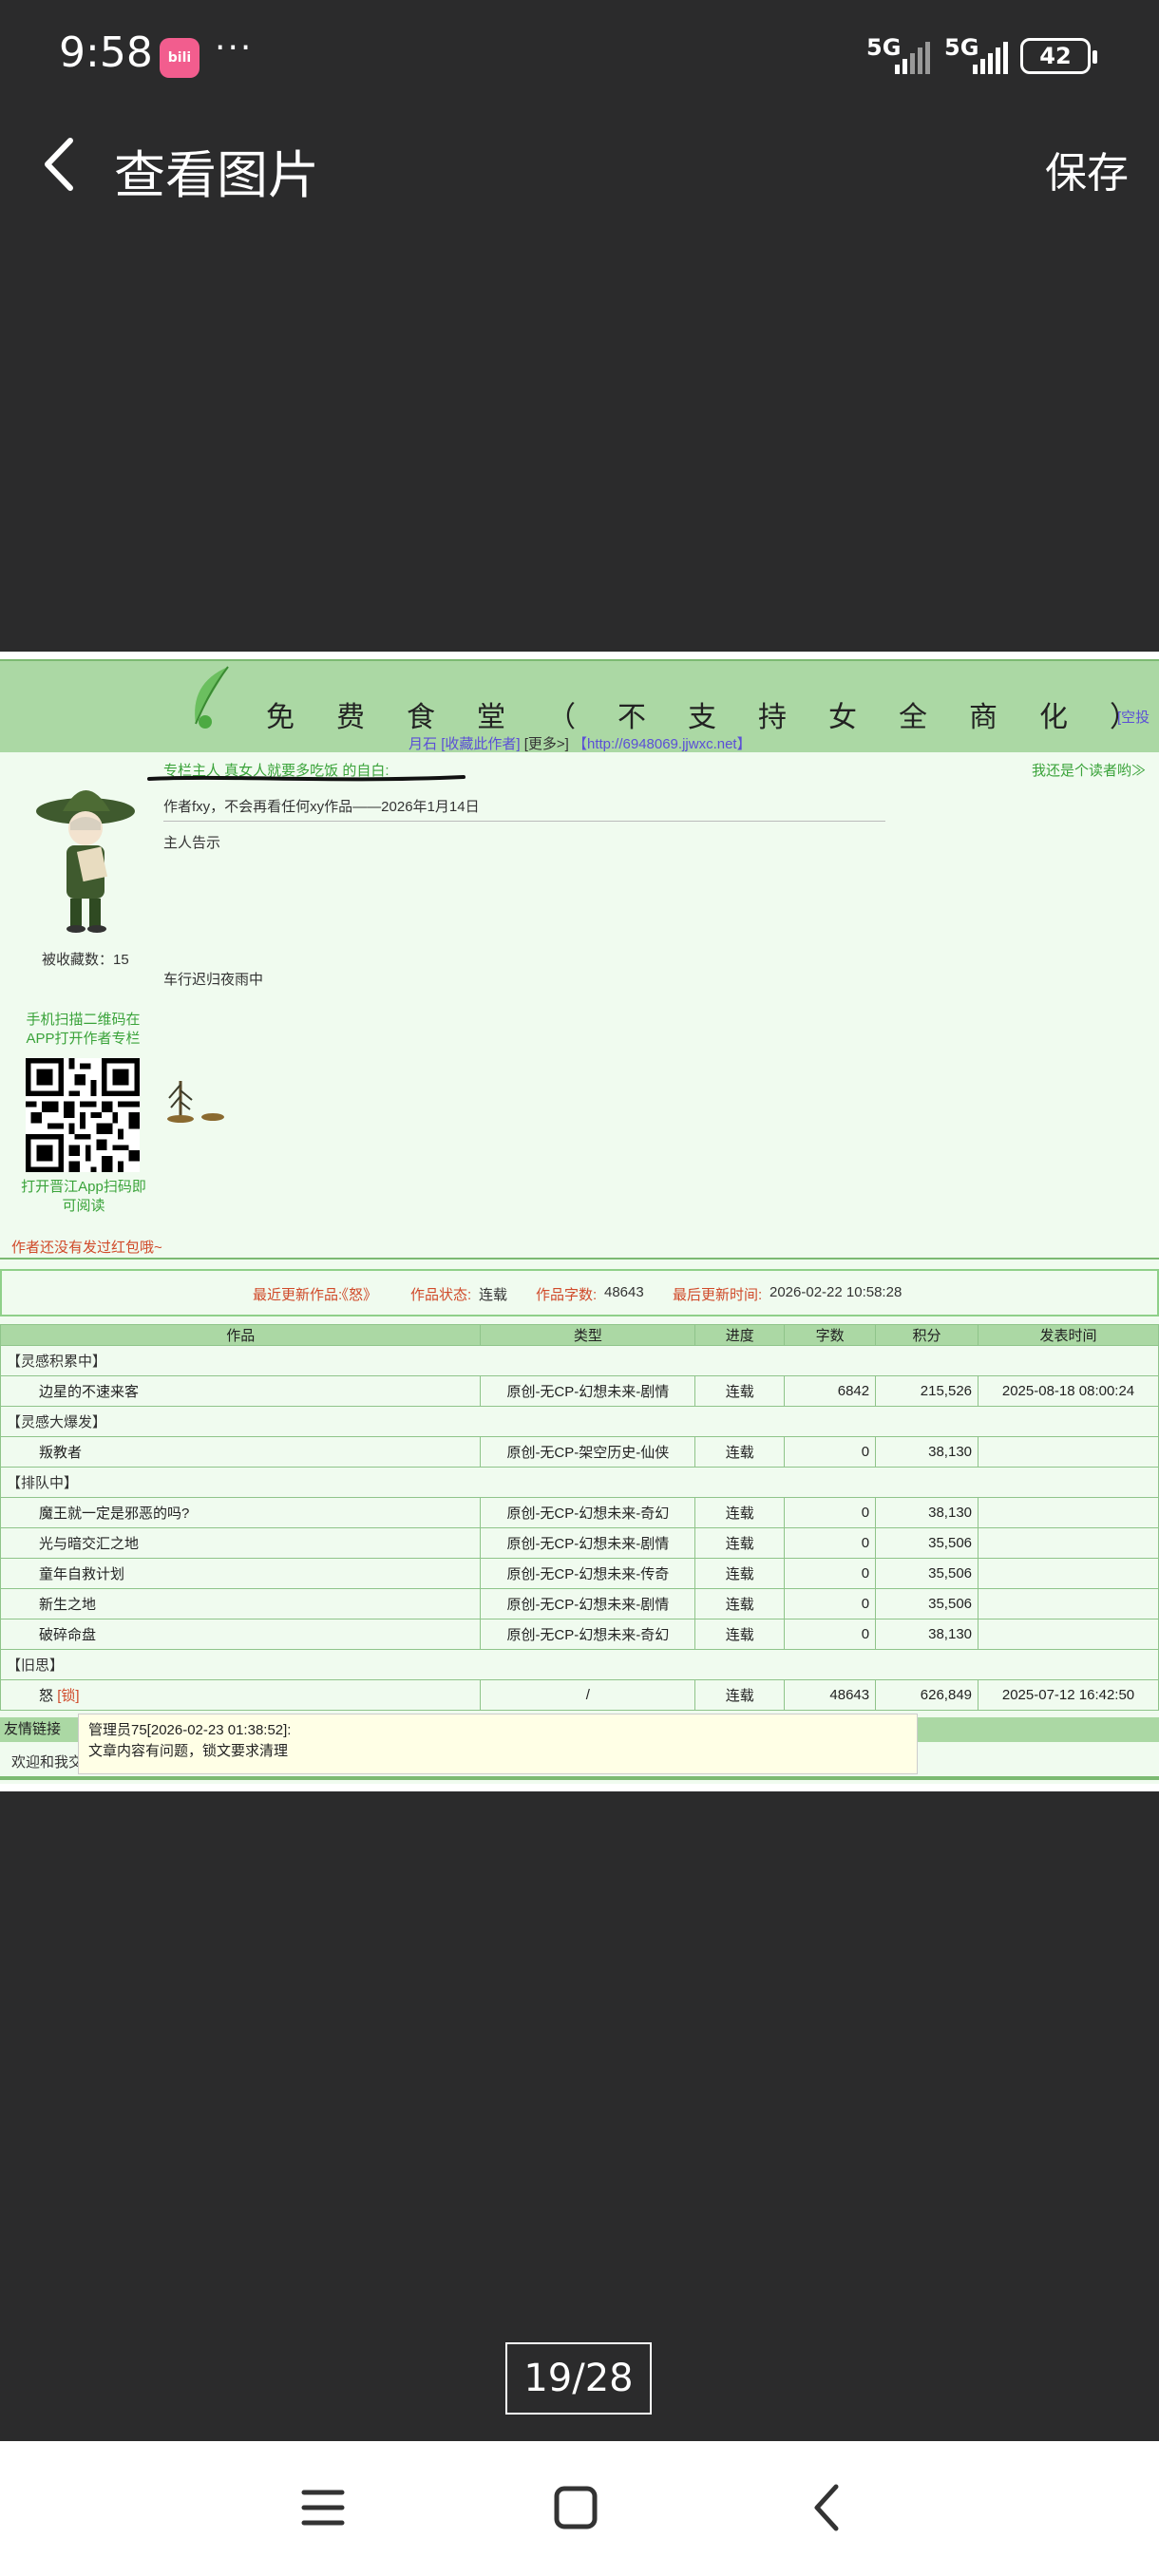 The height and width of the screenshot is (2576, 1159). Describe the element at coordinates (830, 1695) in the screenshot. I see `work-words: 48643` at that location.